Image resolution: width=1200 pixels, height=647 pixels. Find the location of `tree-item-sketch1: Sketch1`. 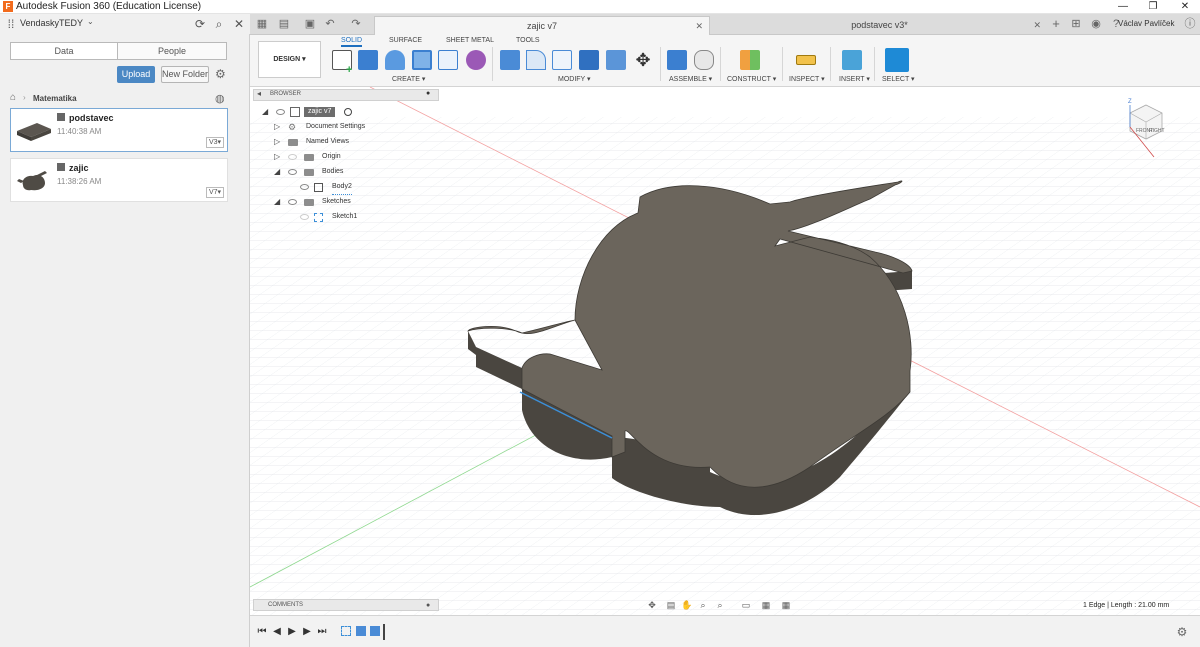

tree-item-sketch1: Sketch1 is located at coordinates (347, 217).